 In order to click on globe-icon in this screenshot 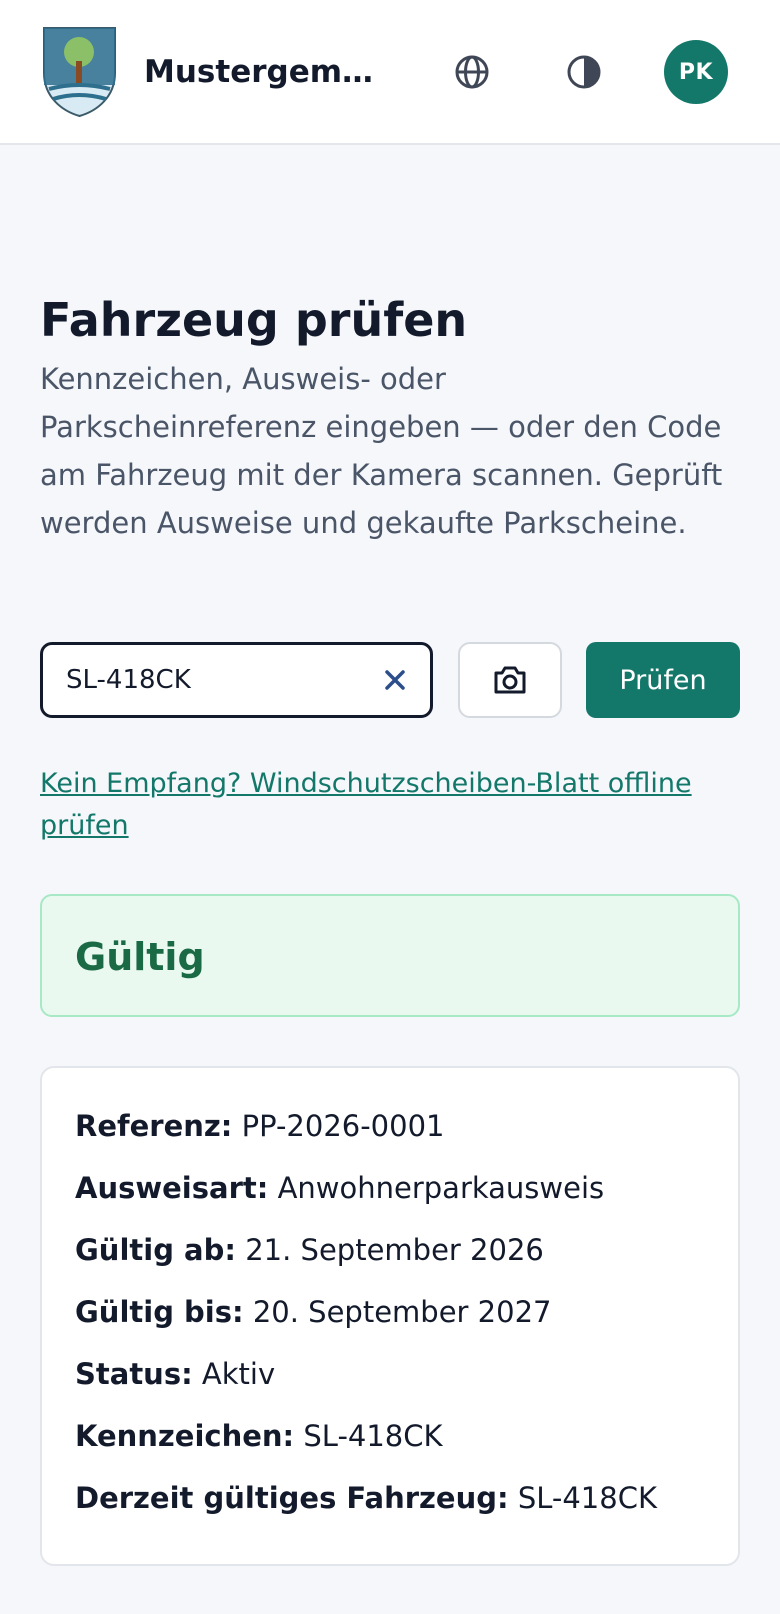, I will do `click(472, 72)`.